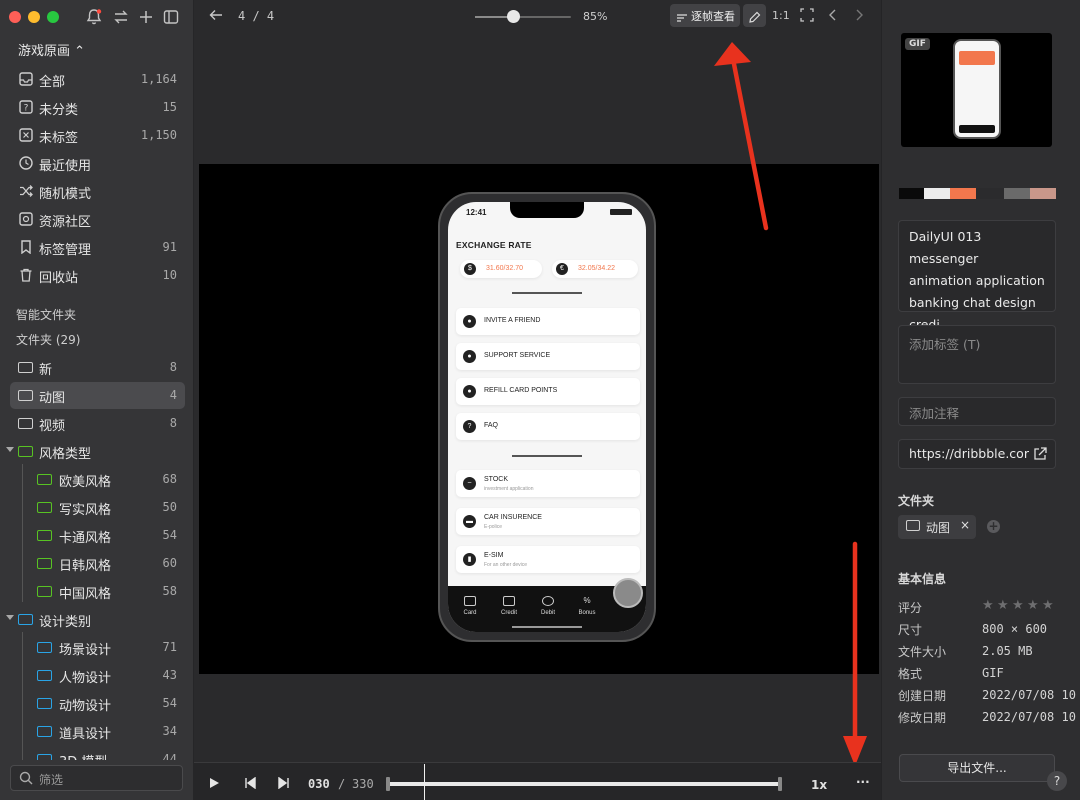 The height and width of the screenshot is (800, 1080). What do you see at coordinates (863, 782) in the screenshot?
I see `more-options-button: ···` at bounding box center [863, 782].